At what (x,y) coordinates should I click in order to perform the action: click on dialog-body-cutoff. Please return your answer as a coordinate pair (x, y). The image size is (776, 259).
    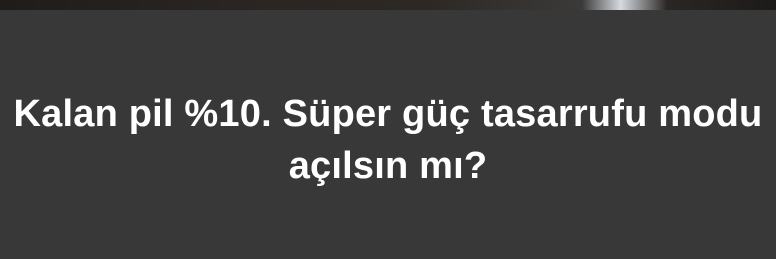
    Looking at the image, I should click on (388, 247).